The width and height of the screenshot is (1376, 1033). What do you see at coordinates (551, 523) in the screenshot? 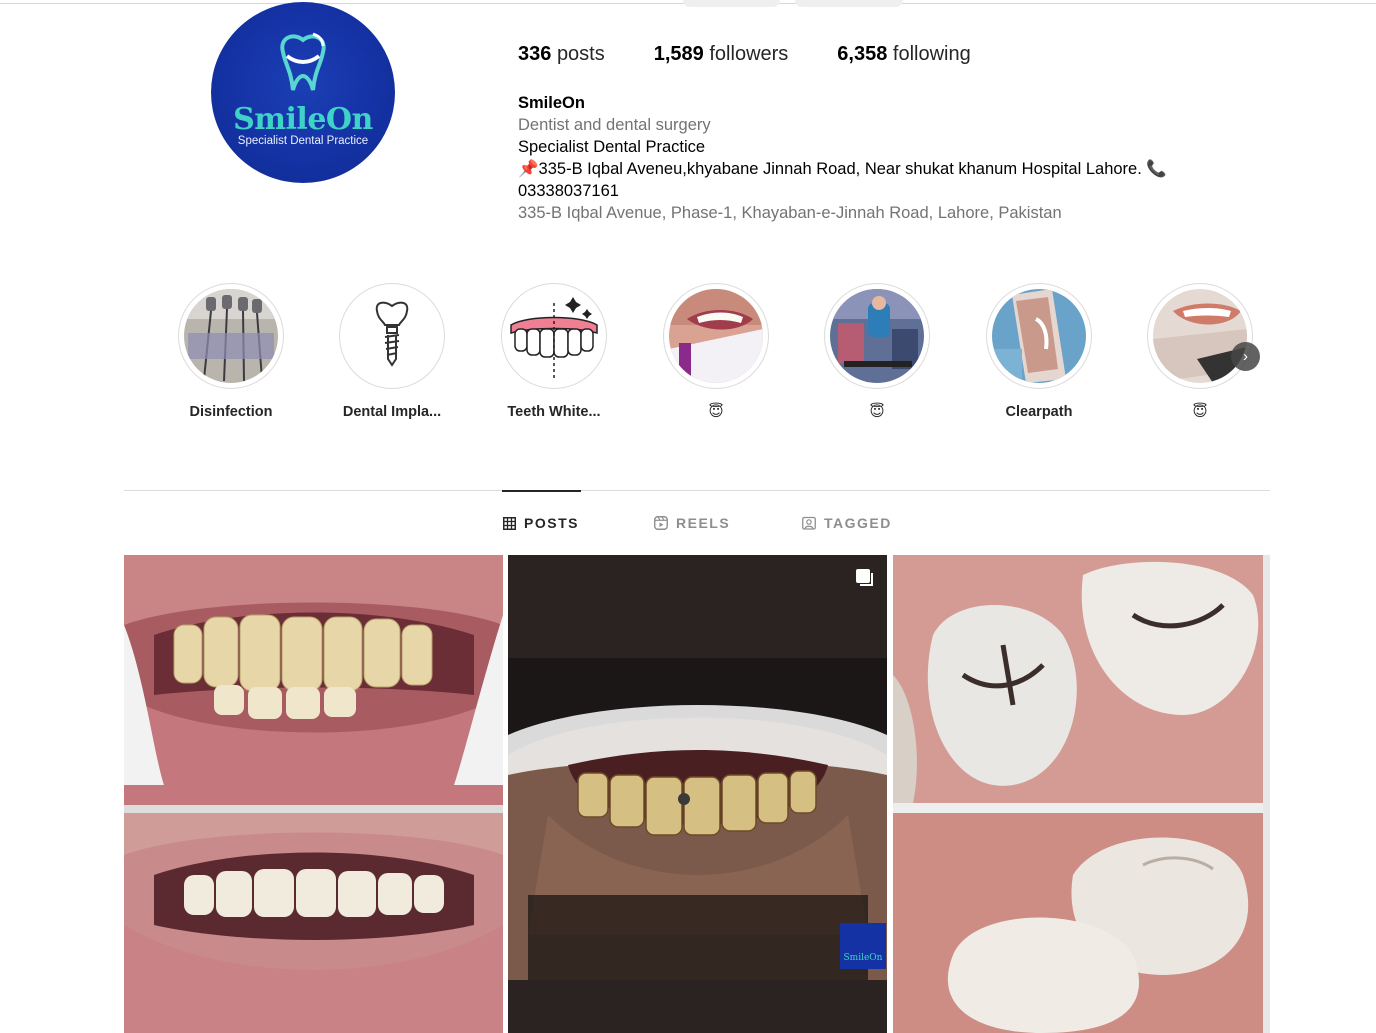
I see `tab-label: POSTS` at bounding box center [551, 523].